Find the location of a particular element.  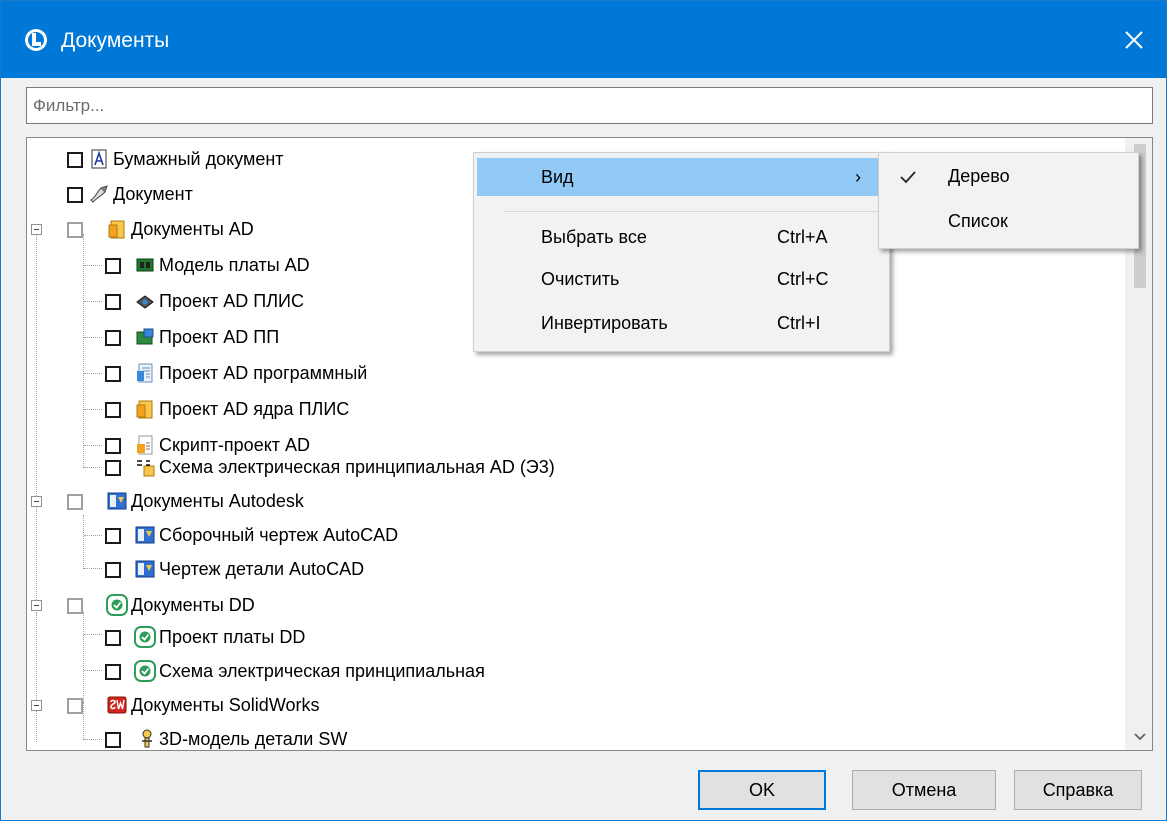

tree-item: Проект AD ПЛИС is located at coordinates (257, 301).